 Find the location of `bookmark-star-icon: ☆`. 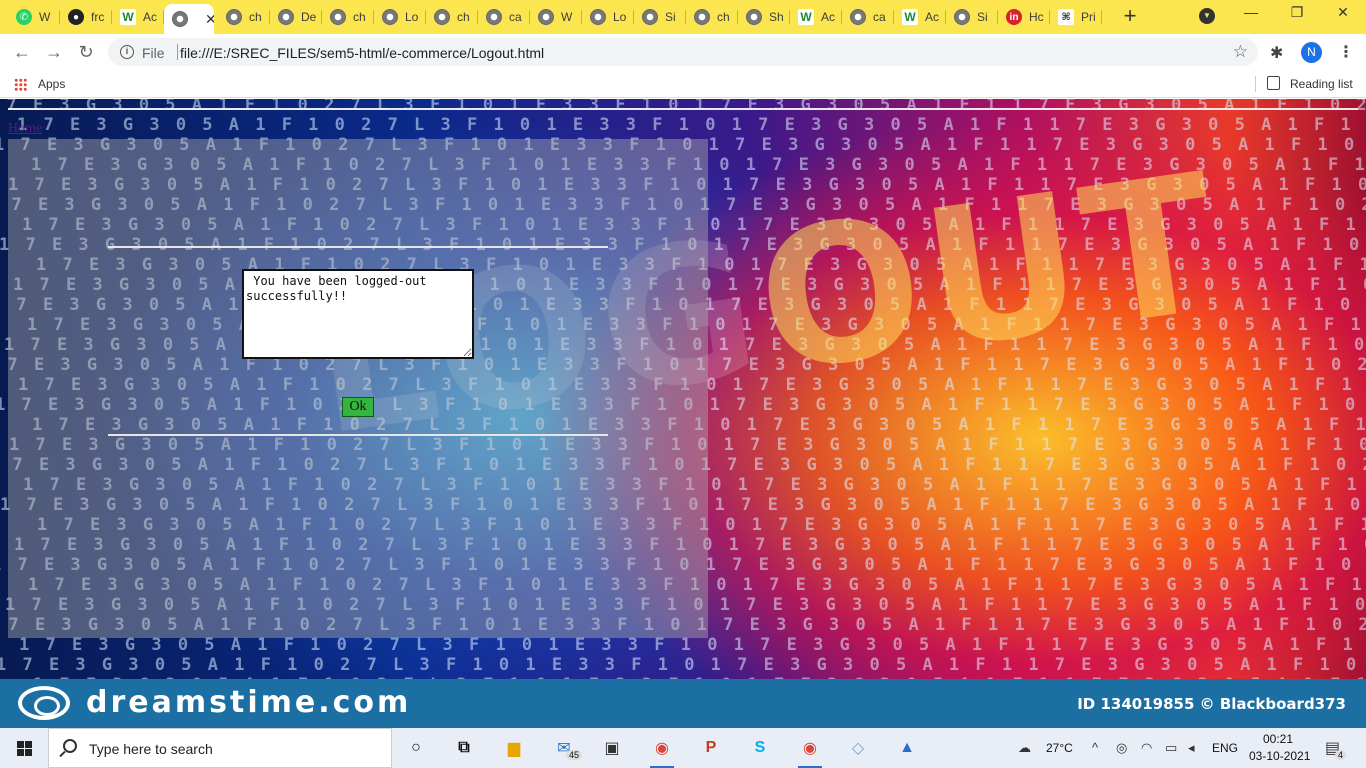

bookmark-star-icon: ☆ is located at coordinates (1240, 52).